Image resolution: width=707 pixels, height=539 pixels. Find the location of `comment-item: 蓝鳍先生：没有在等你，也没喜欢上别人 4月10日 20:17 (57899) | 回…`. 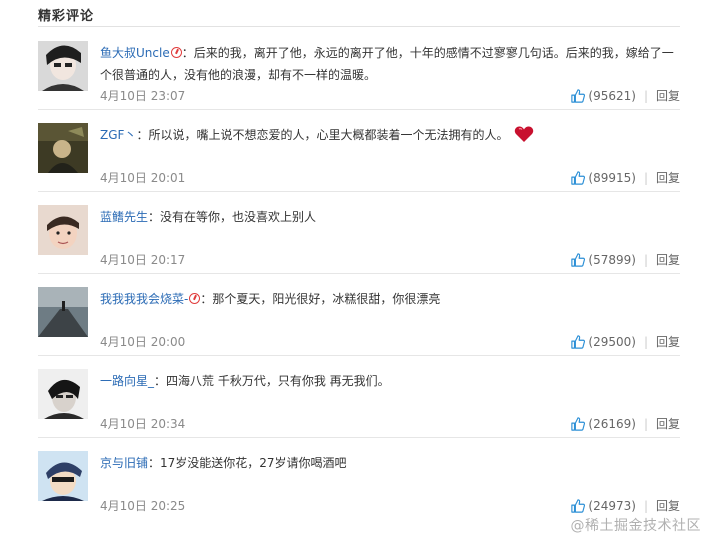

comment-item: 蓝鳍先生：没有在等你，也没喜欢上别人 4月10日 20:17 (57899) | 回… is located at coordinates (359, 232).